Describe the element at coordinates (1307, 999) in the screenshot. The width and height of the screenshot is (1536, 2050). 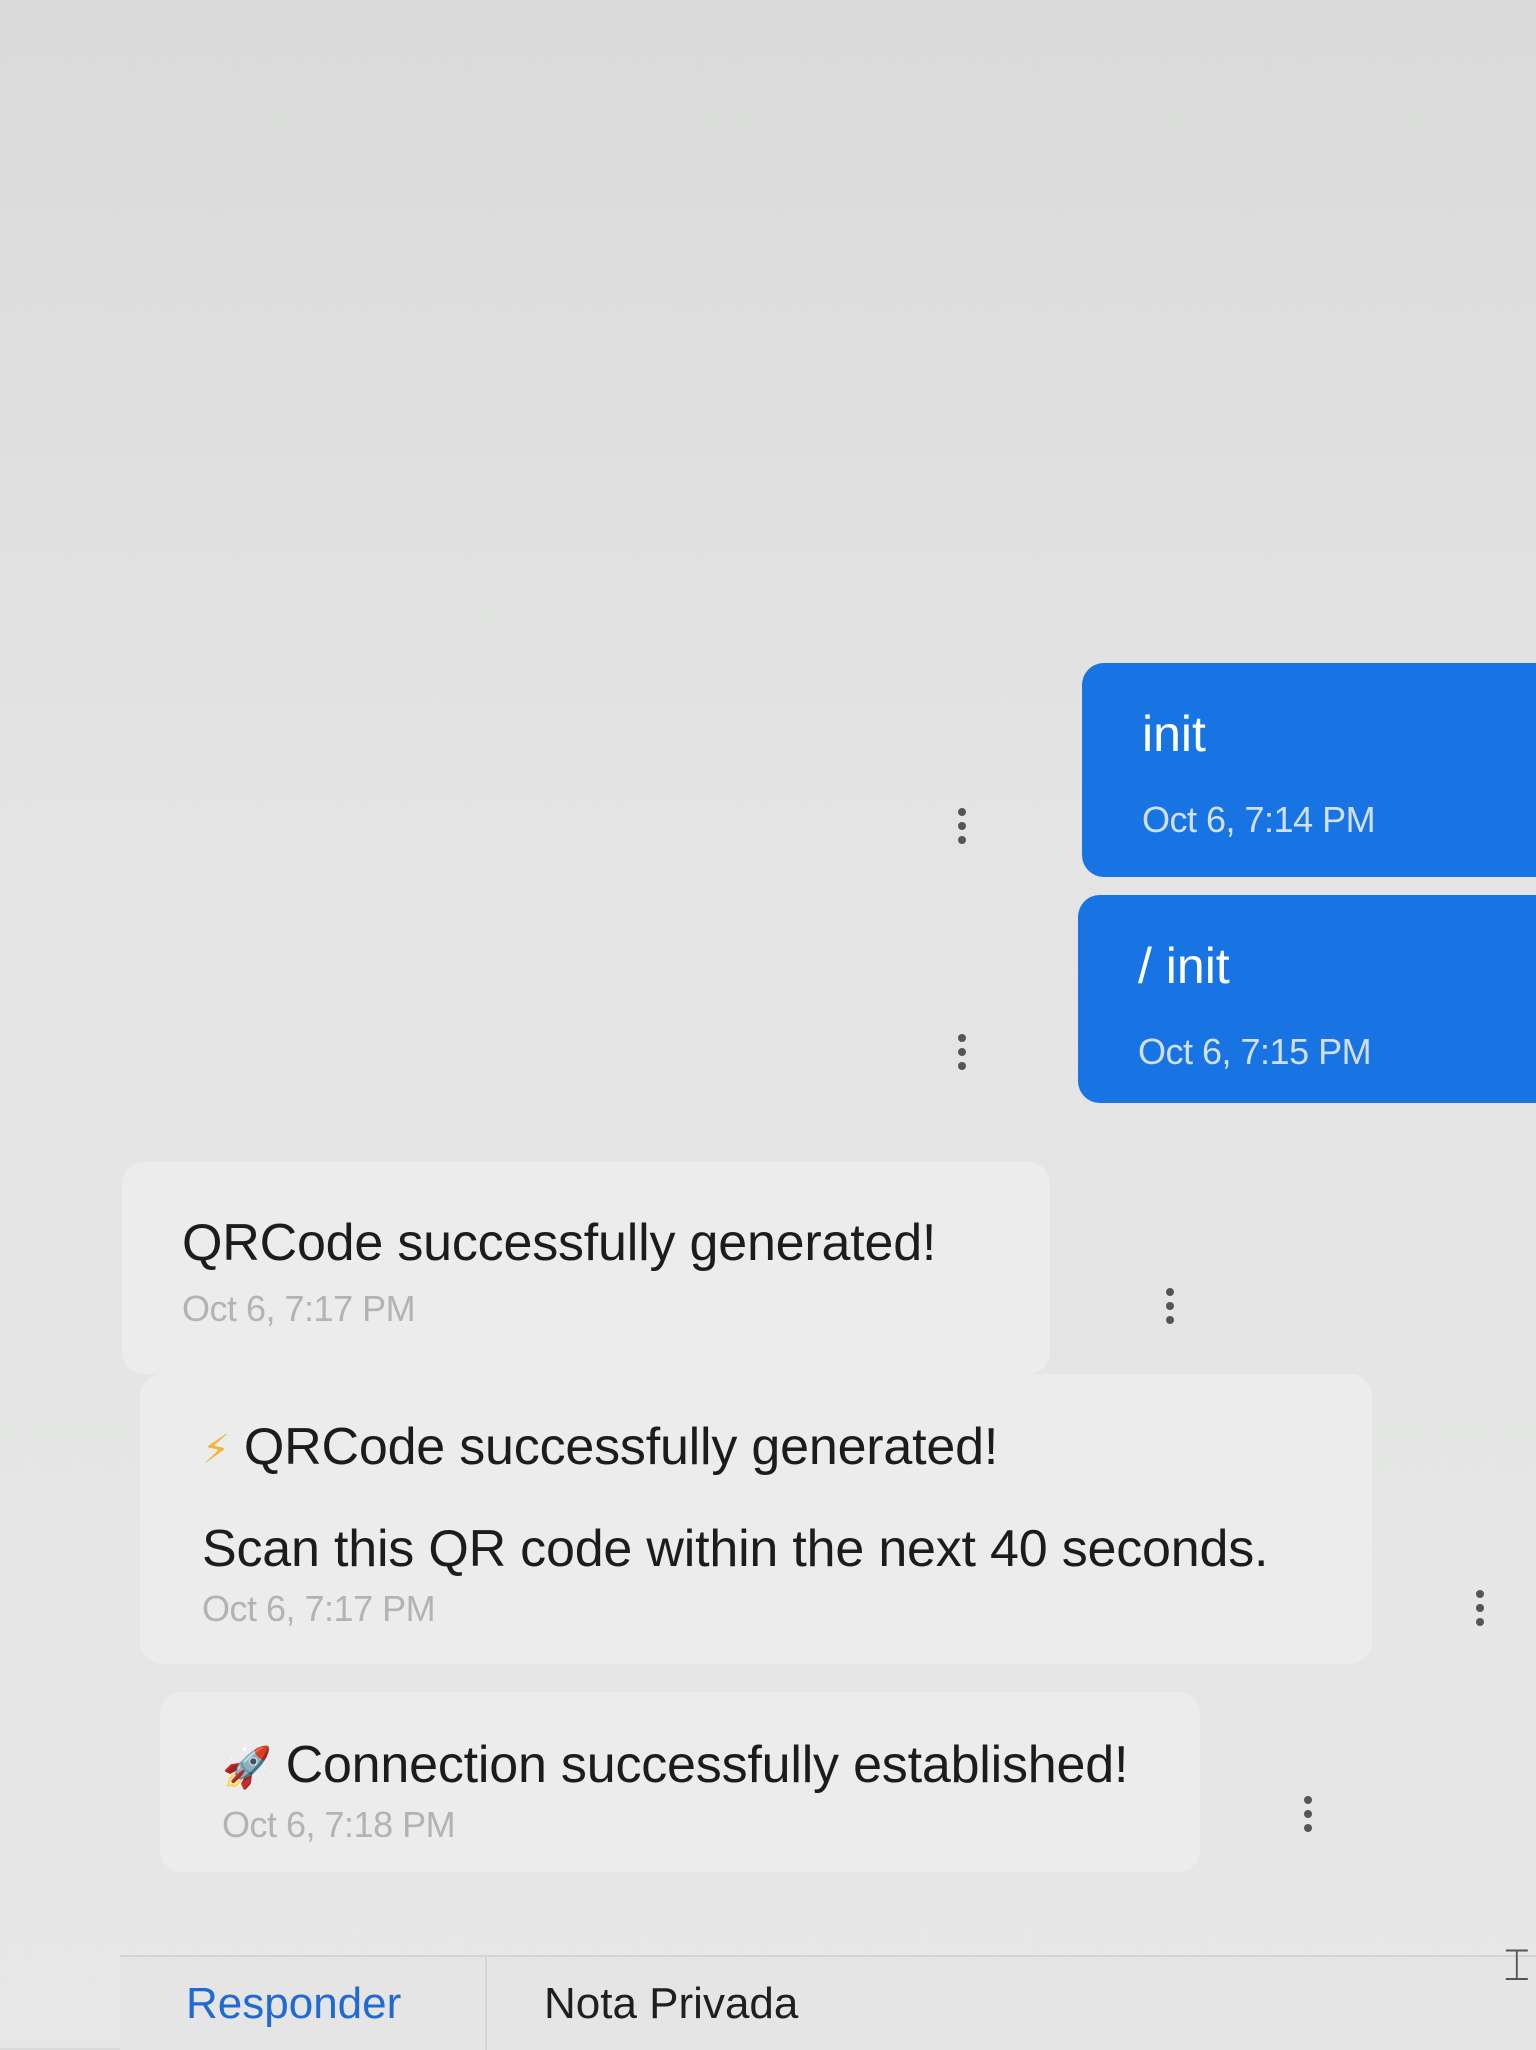
I see `outgoing-message: / init Oct 6, 7:15 PM` at that location.